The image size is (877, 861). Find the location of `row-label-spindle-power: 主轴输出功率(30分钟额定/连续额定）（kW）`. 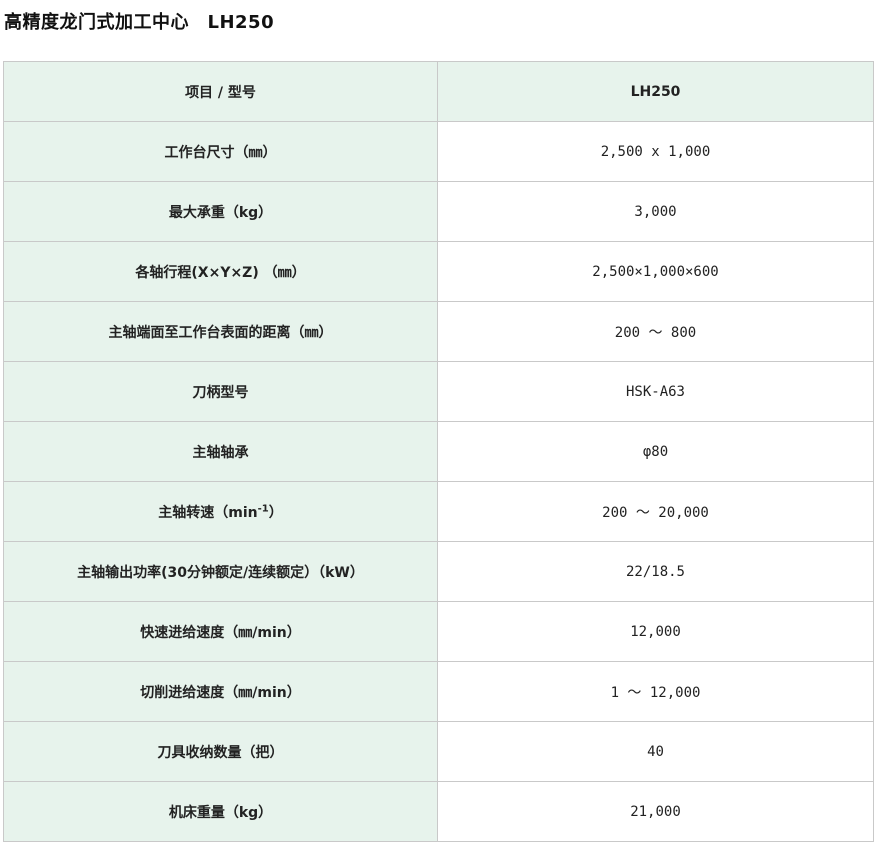

row-label-spindle-power: 主轴输出功率(30分钟额定/连续额定）（kW） is located at coordinates (220, 571).